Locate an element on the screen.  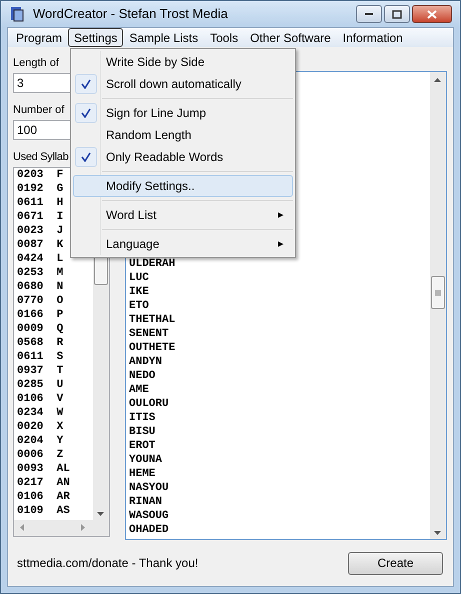
syllable-entry: 0009 Q is located at coordinates (40, 329).